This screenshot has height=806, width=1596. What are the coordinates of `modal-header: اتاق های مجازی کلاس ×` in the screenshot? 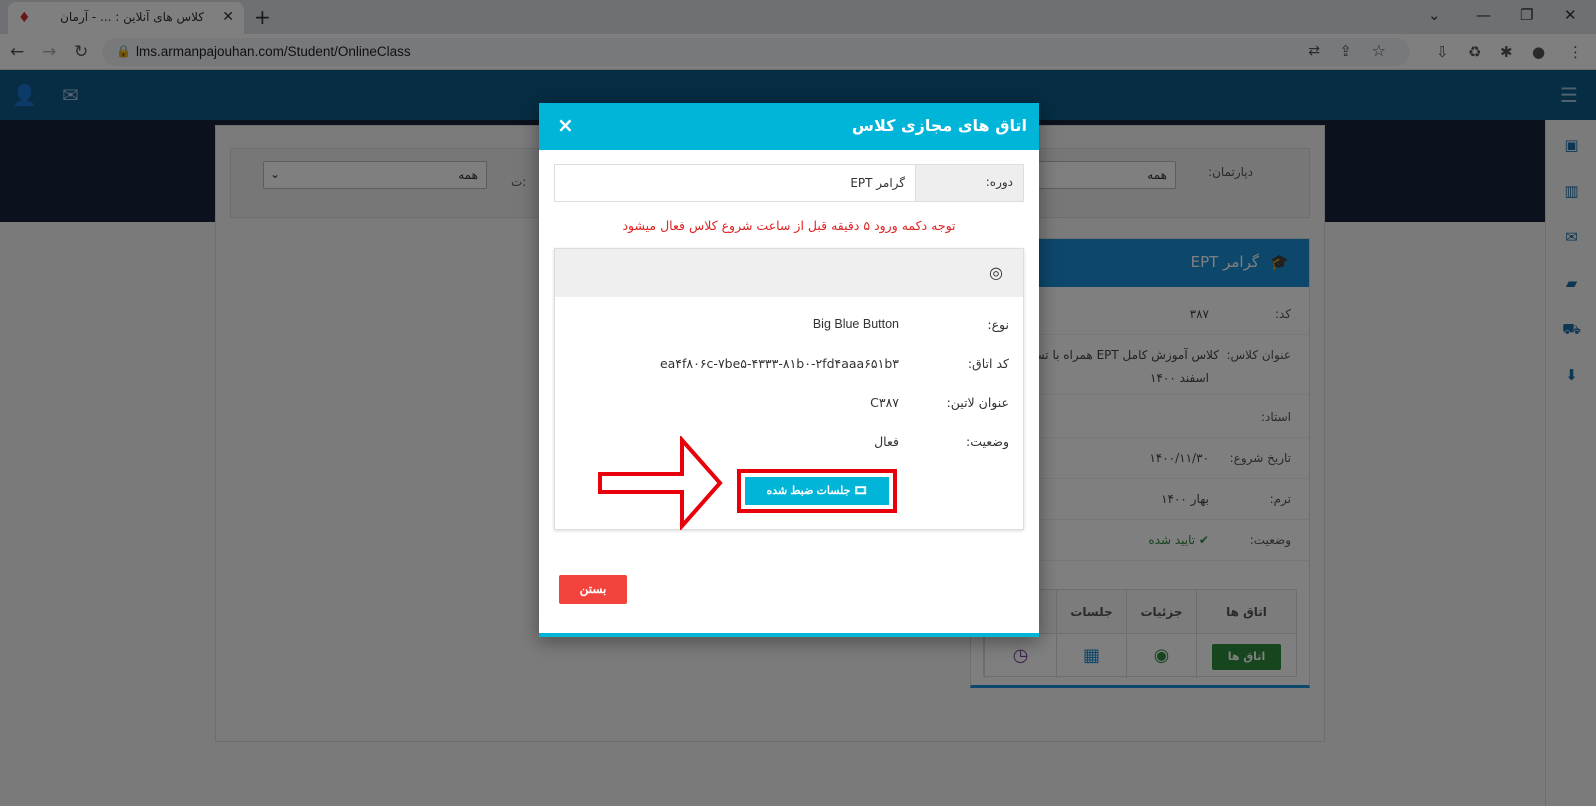 It's located at (789, 126).